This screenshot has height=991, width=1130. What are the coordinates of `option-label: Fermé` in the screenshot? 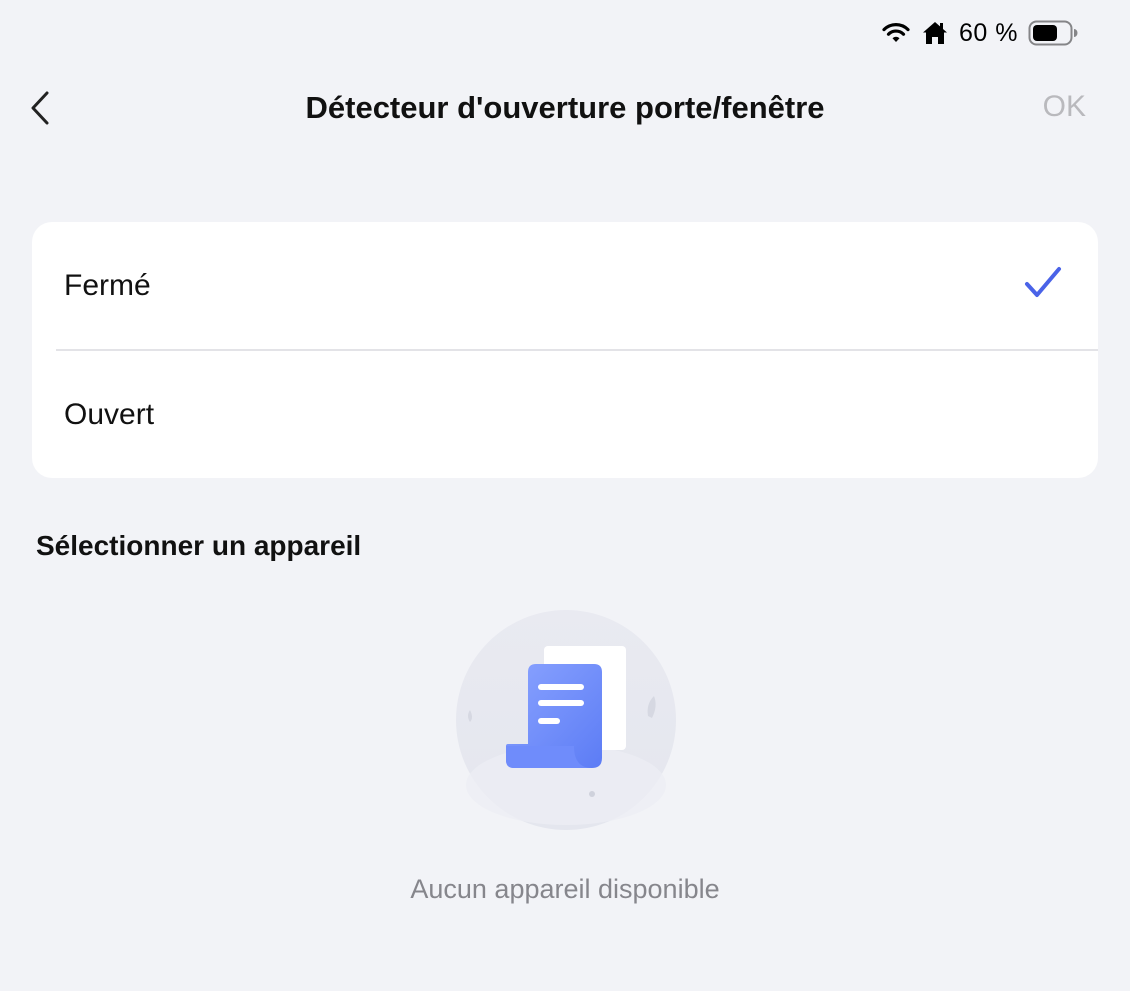 It's located at (107, 285).